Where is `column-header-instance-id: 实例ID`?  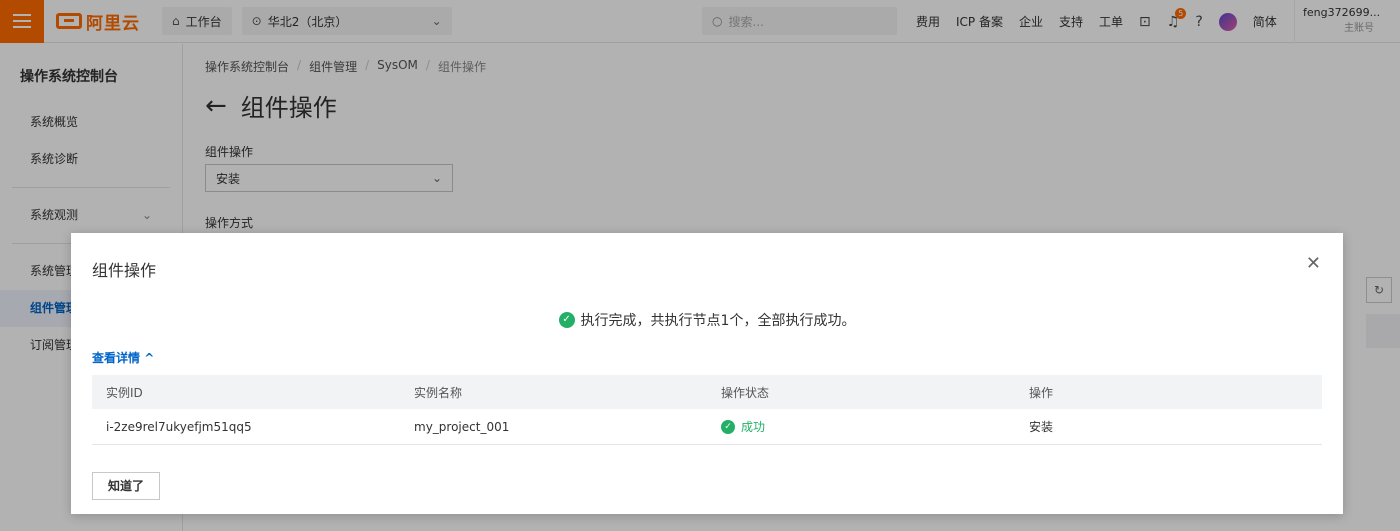
column-header-instance-id: 实例ID is located at coordinates (124, 392).